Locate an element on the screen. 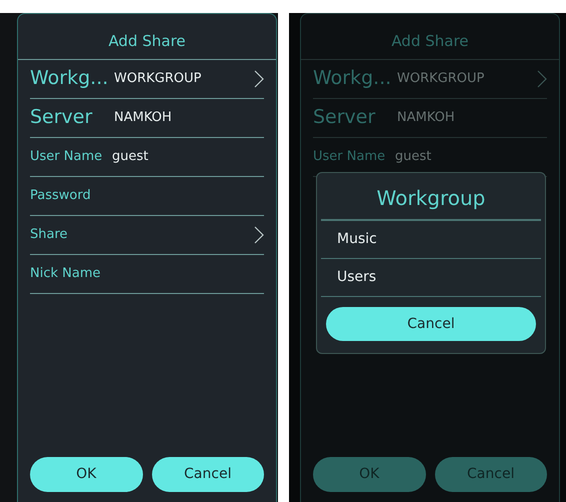 The image size is (566, 502). dialog-button: OK is located at coordinates (86, 474).